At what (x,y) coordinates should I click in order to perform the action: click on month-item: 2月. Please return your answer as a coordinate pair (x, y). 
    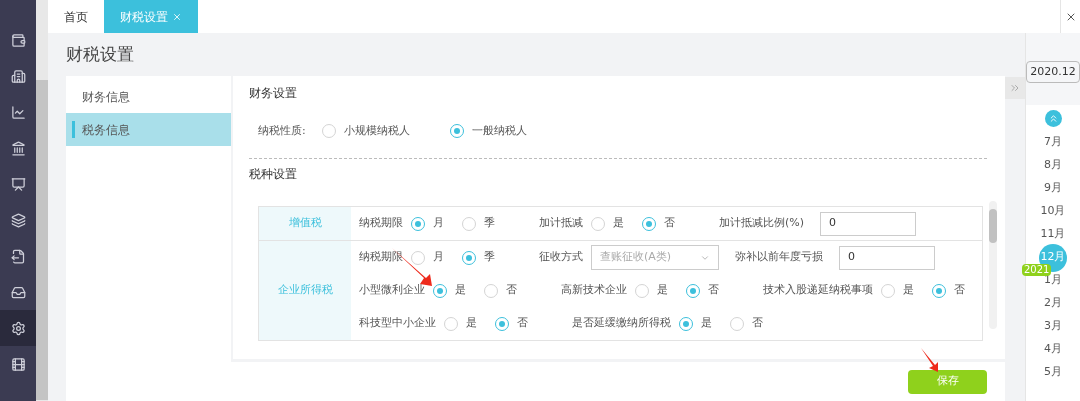
    Looking at the image, I should click on (1053, 303).